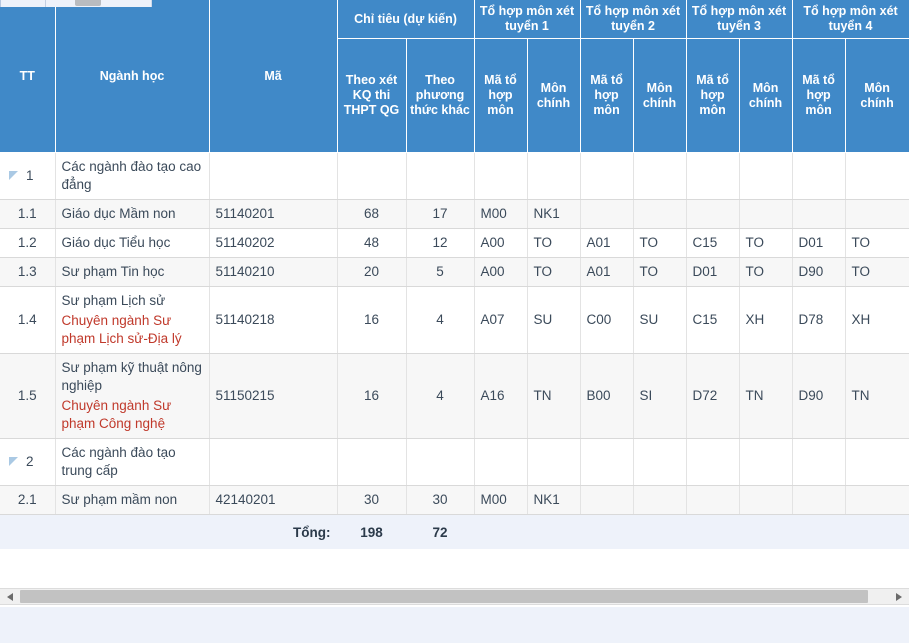 This screenshot has width=909, height=643. I want to click on cell-ma: 51140210, so click(273, 272).